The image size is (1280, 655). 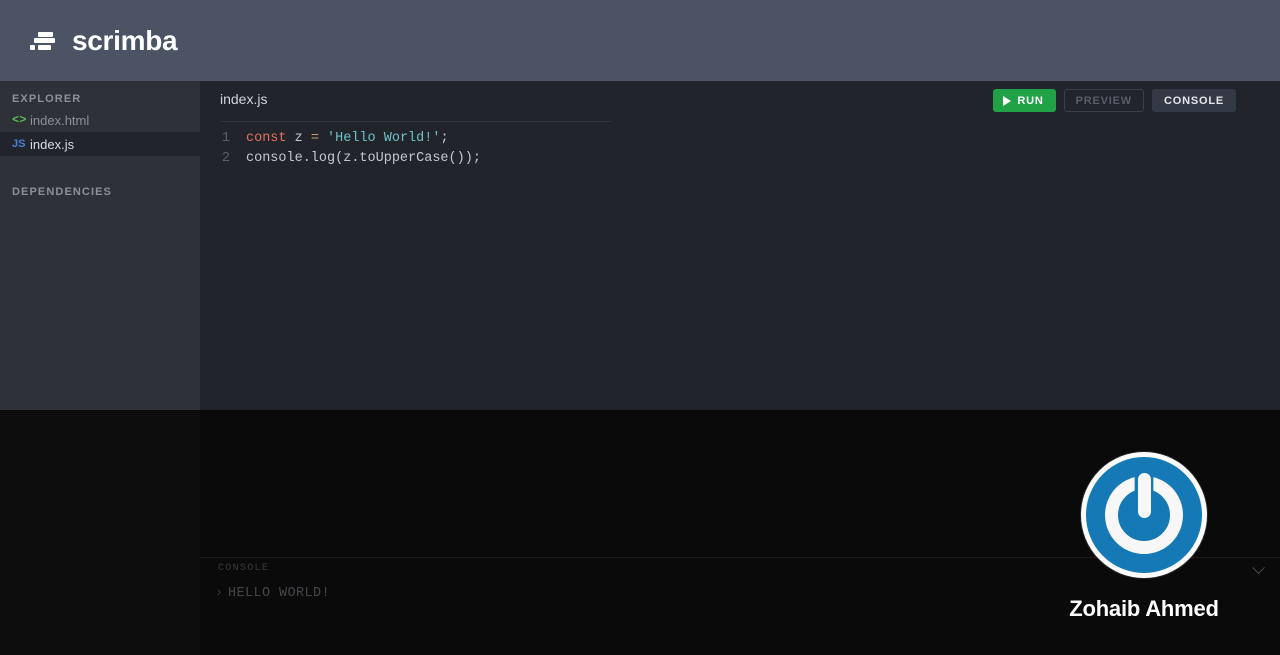 I want to click on console-output-line: › HELLO WORLD!, so click(x=270, y=593).